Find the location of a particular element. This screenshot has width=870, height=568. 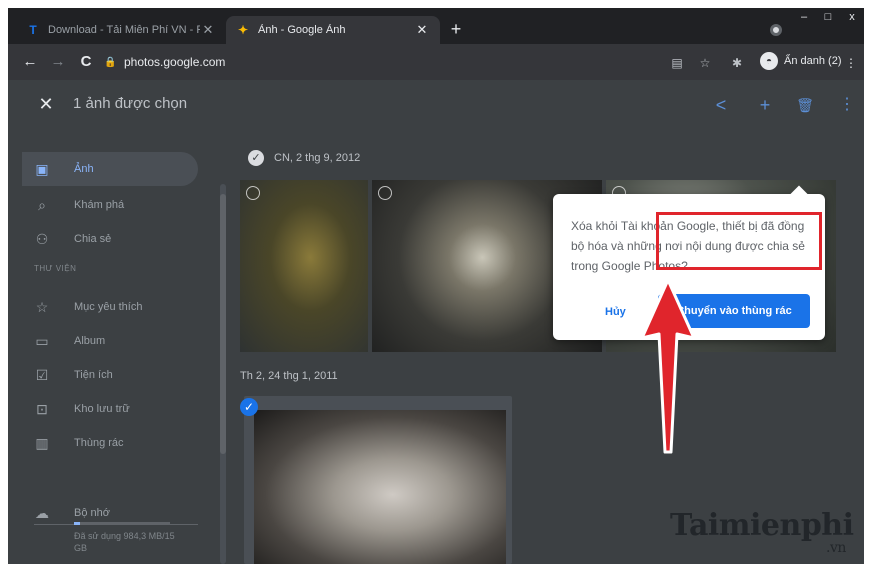

utilities-icon: ☑ is located at coordinates (42, 374).